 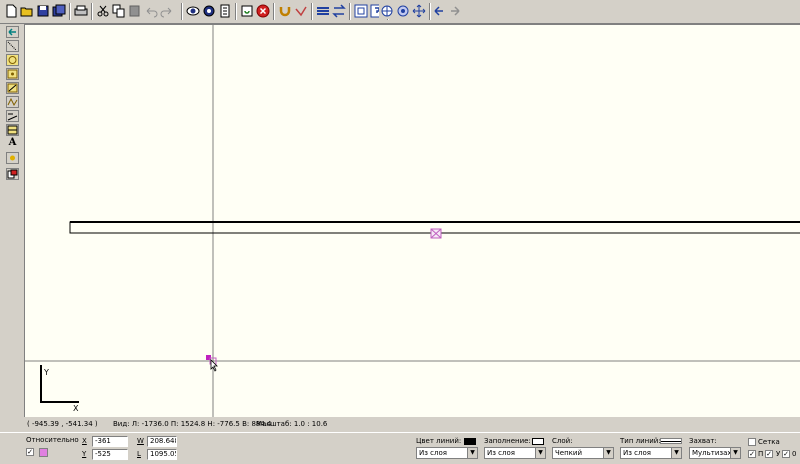 What do you see at coordinates (361, 11) in the screenshot?
I see `zoom-fit-icon` at bounding box center [361, 11].